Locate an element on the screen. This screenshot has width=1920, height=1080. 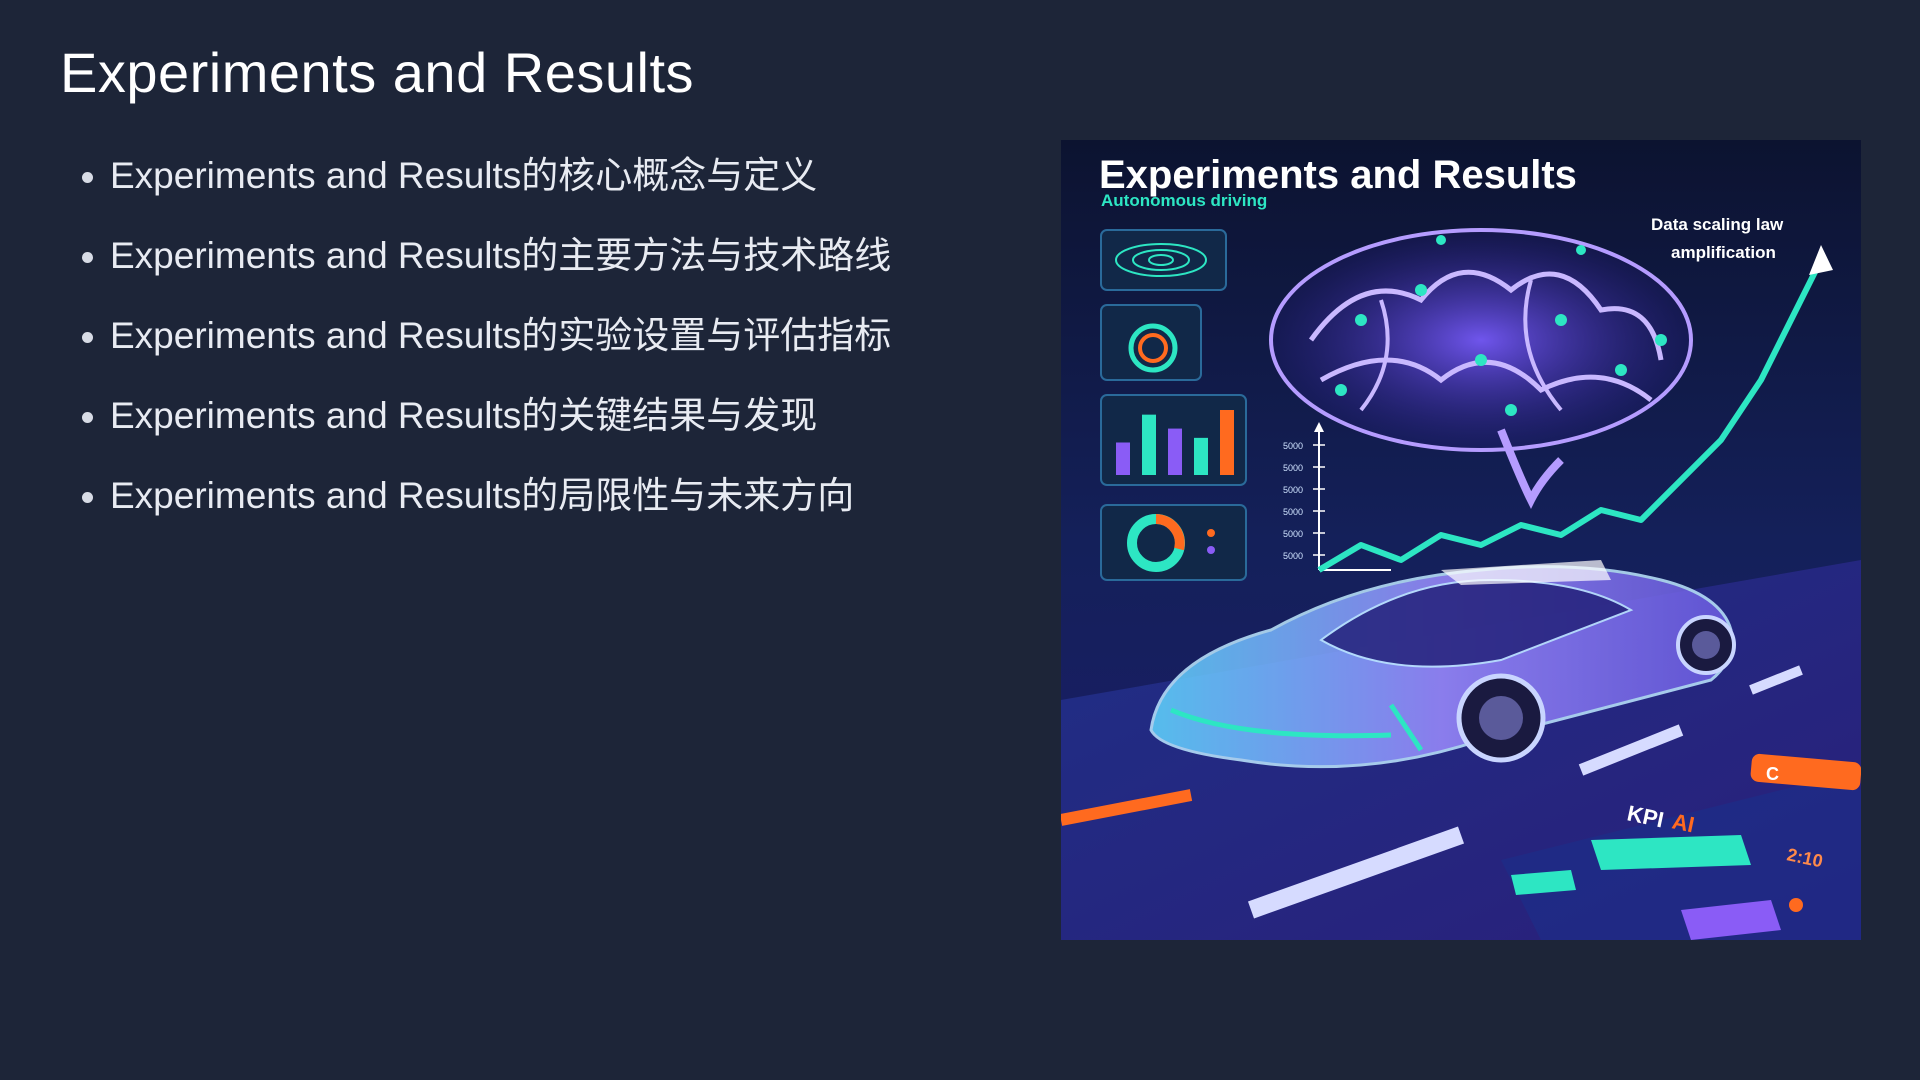
bullet-text: Experiments and Results的关键结果与发现 is located at coordinates (464, 415).